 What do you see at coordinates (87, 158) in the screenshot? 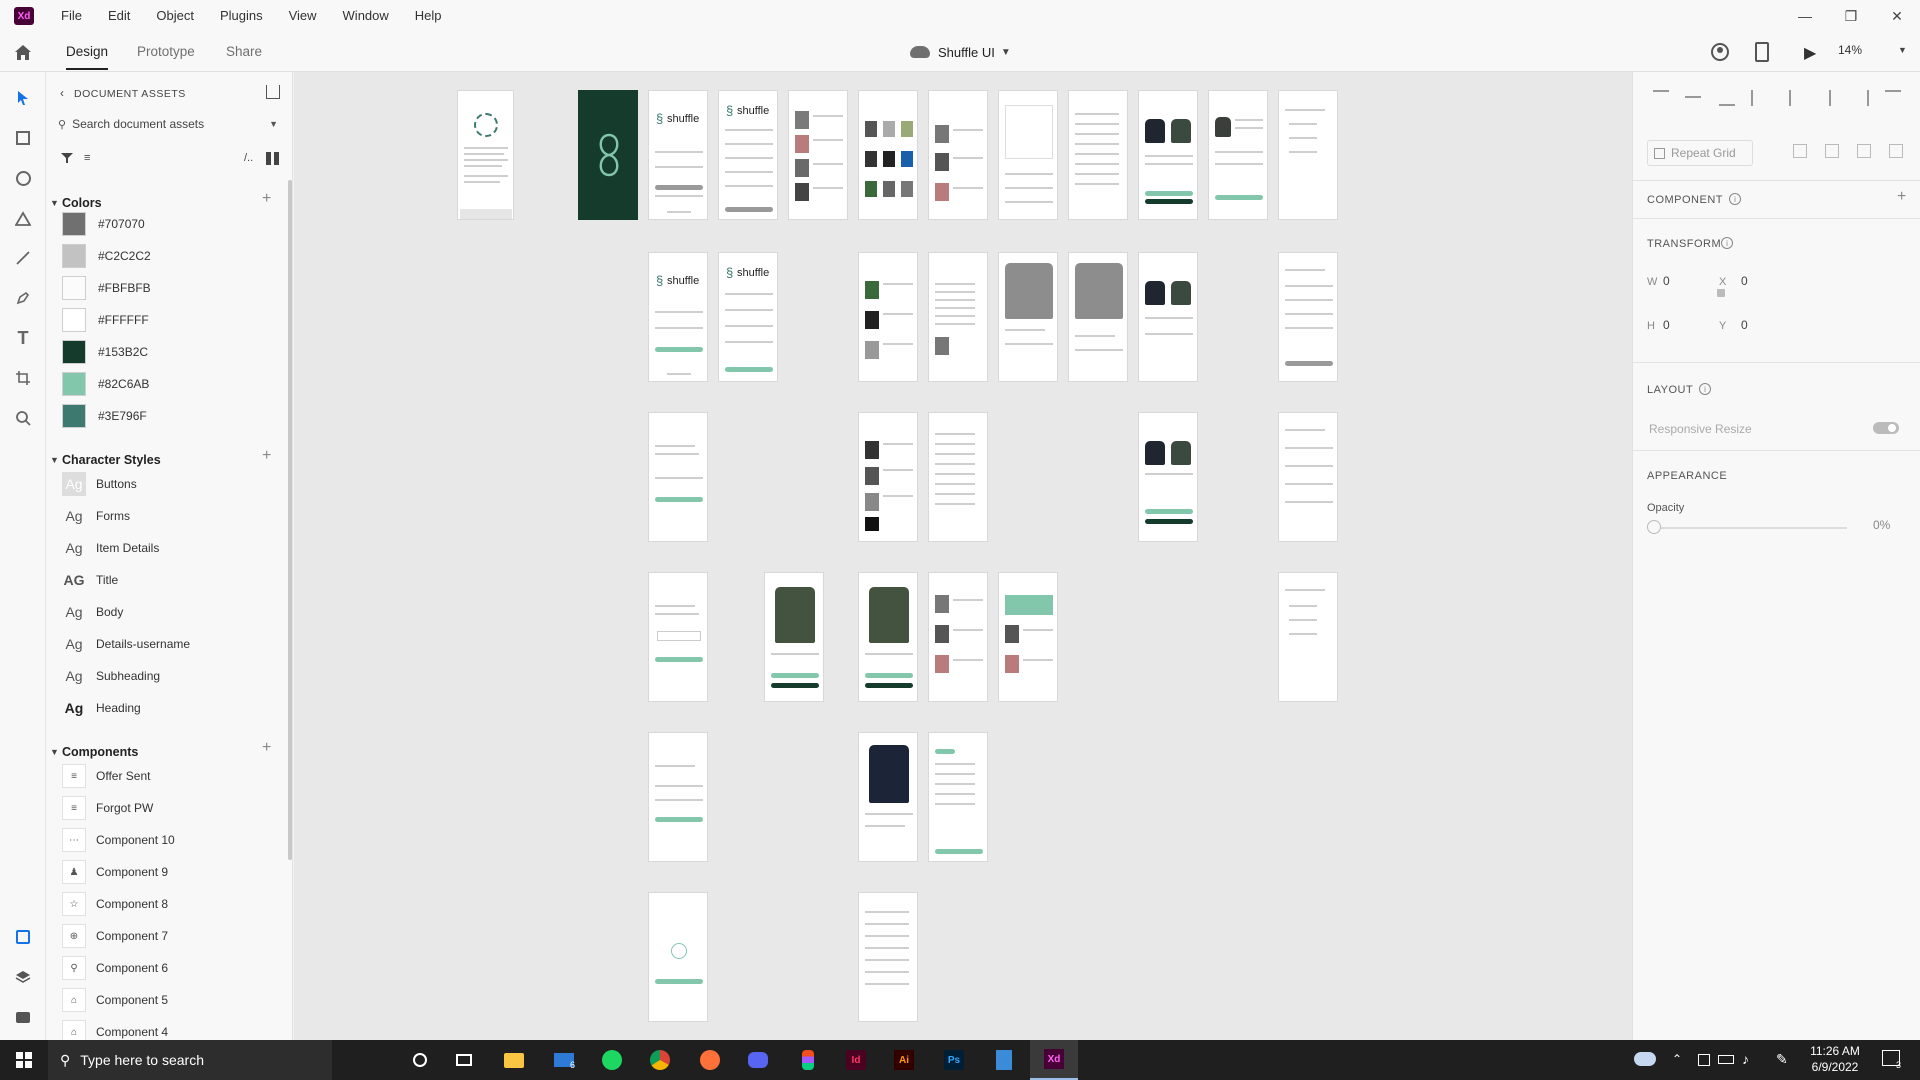
I see `sort-icon: ≡` at bounding box center [87, 158].